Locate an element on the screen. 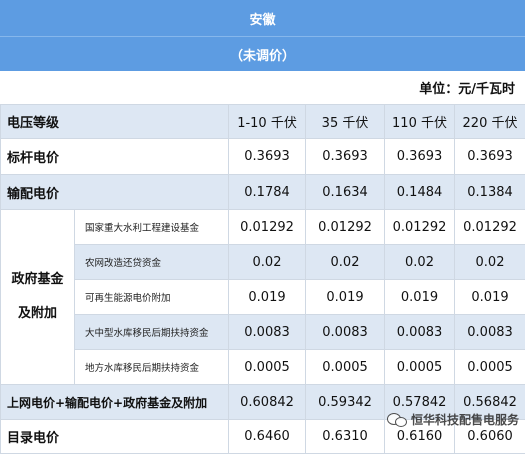 This screenshot has height=454, width=525. wechat-icon is located at coordinates (397, 420).